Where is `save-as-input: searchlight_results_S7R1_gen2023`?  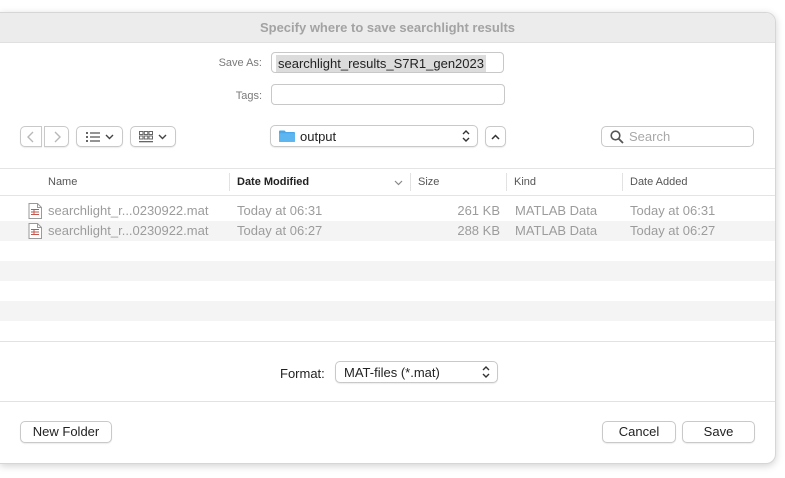 save-as-input: searchlight_results_S7R1_gen2023 is located at coordinates (387, 62).